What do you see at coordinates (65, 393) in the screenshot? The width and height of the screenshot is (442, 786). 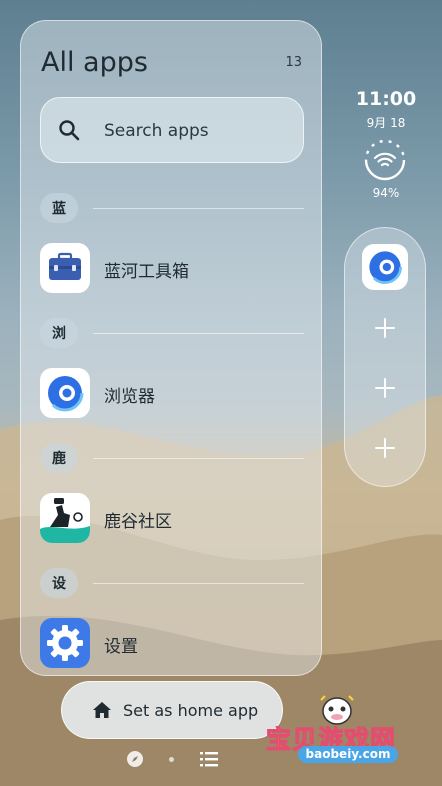 I see `browser-app-icon` at bounding box center [65, 393].